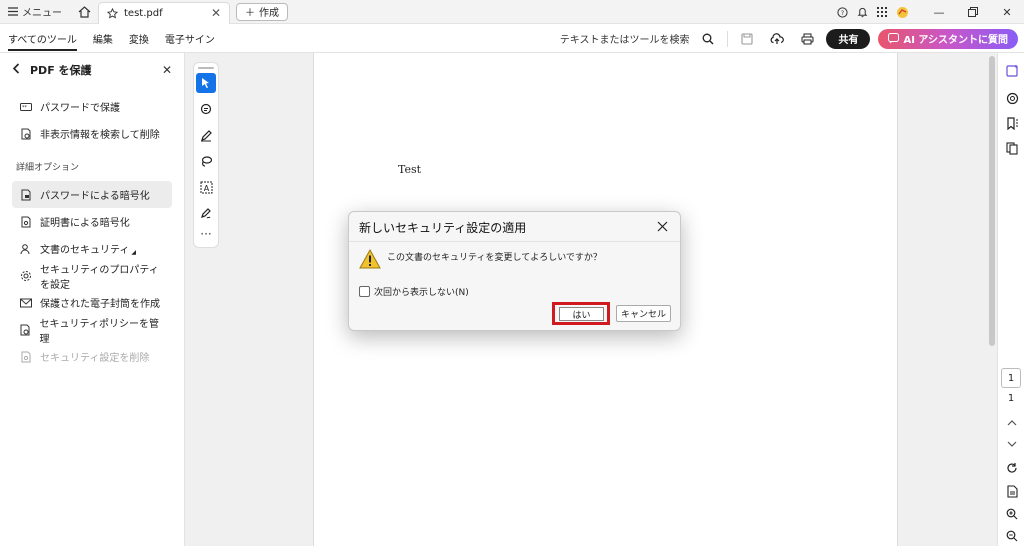 This screenshot has height=546, width=1024. What do you see at coordinates (581, 314) in the screenshot?
I see `yes-button: はい` at bounding box center [581, 314].